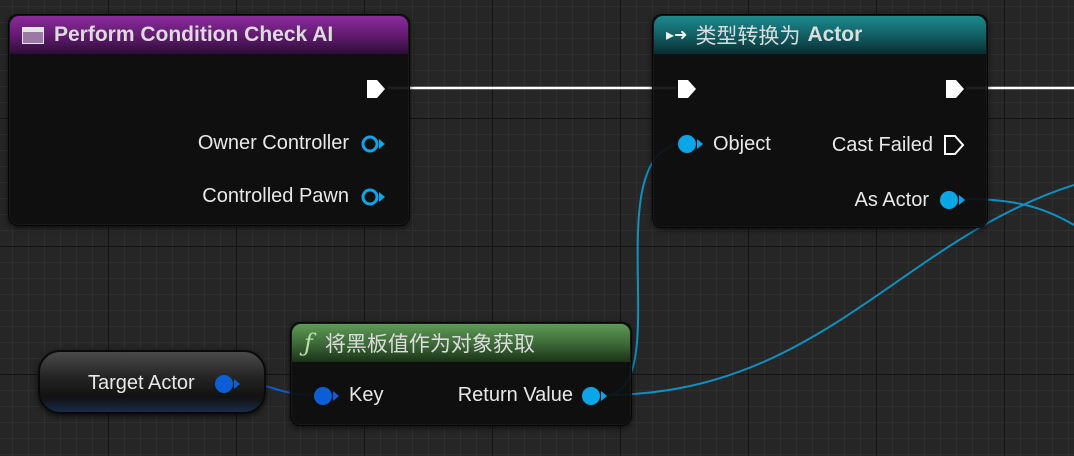  What do you see at coordinates (141, 383) in the screenshot?
I see `target-actor-label: Target Actor` at bounding box center [141, 383].